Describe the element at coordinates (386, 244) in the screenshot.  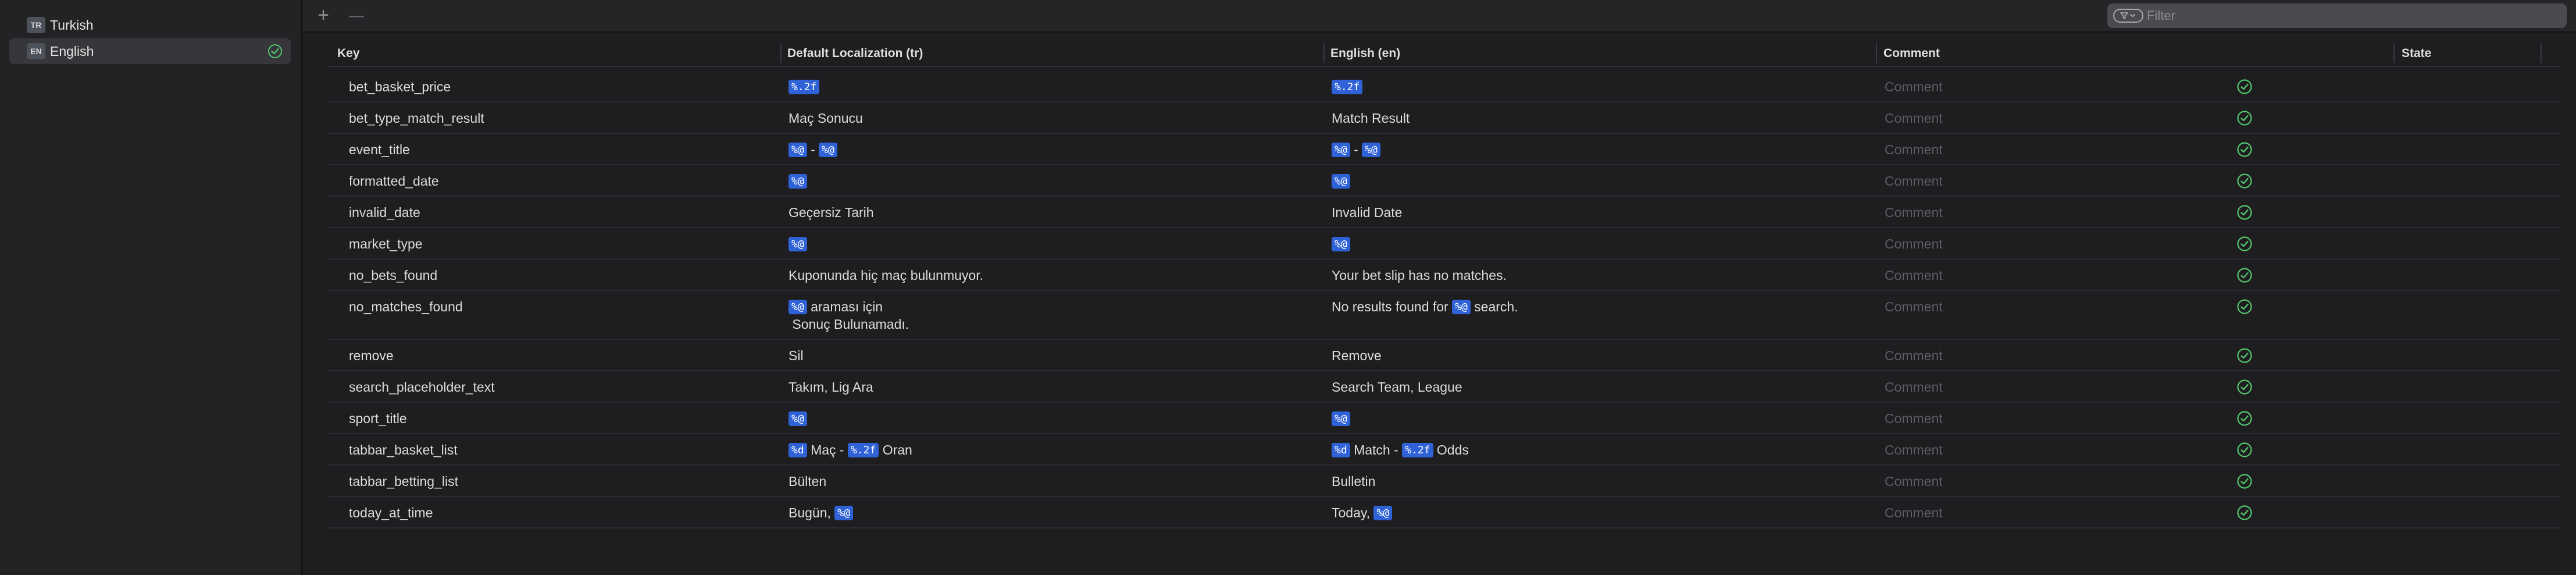
I see `key-cell: market_type` at that location.